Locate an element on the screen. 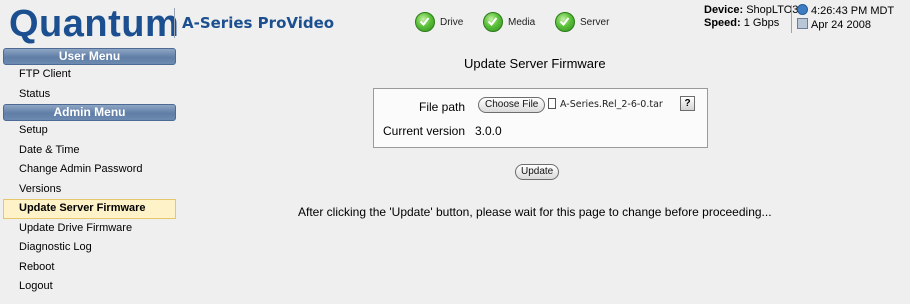 Image resolution: width=910 pixels, height=304 pixels. calendar-icon is located at coordinates (802, 23).